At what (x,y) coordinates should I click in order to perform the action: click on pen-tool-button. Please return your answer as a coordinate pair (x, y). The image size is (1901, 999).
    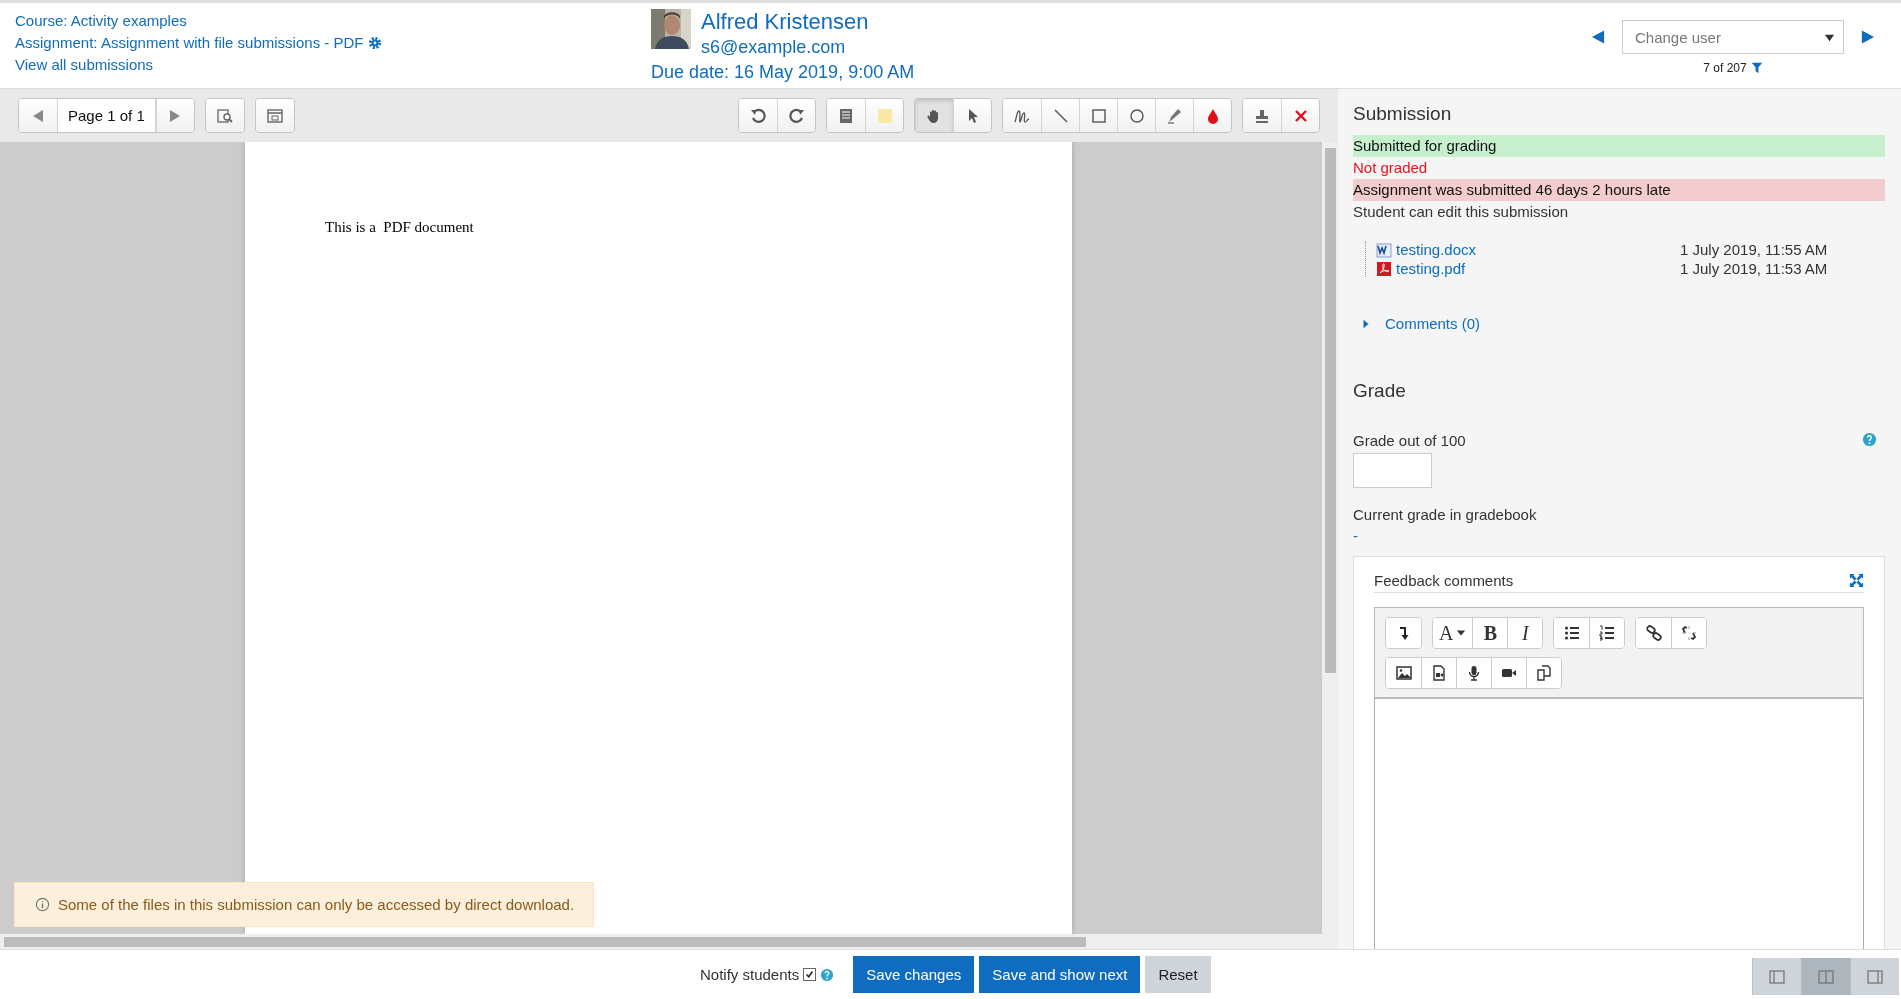
    Looking at the image, I should click on (1022, 115).